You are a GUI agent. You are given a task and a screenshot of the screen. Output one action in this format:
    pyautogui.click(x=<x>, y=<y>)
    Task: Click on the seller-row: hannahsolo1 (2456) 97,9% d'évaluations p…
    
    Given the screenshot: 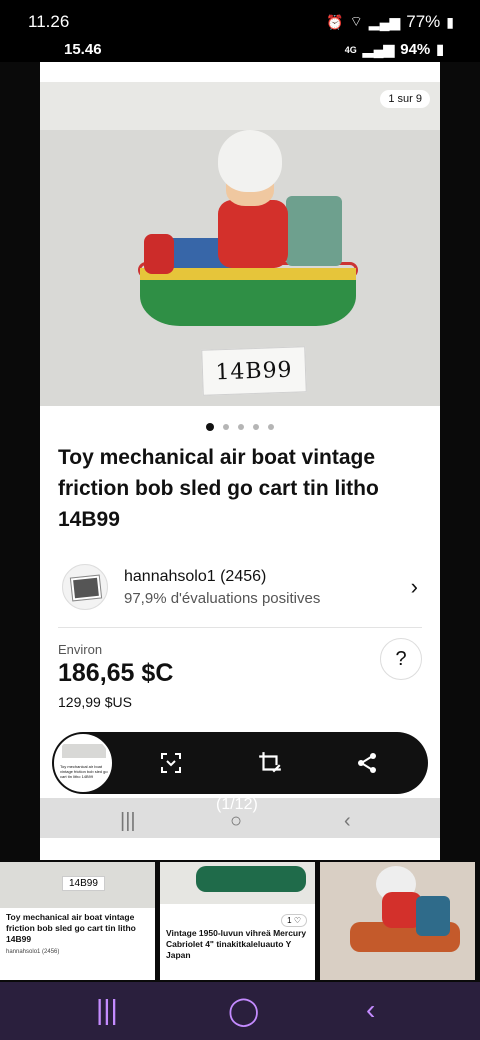 What is the action you would take?
    pyautogui.click(x=240, y=592)
    